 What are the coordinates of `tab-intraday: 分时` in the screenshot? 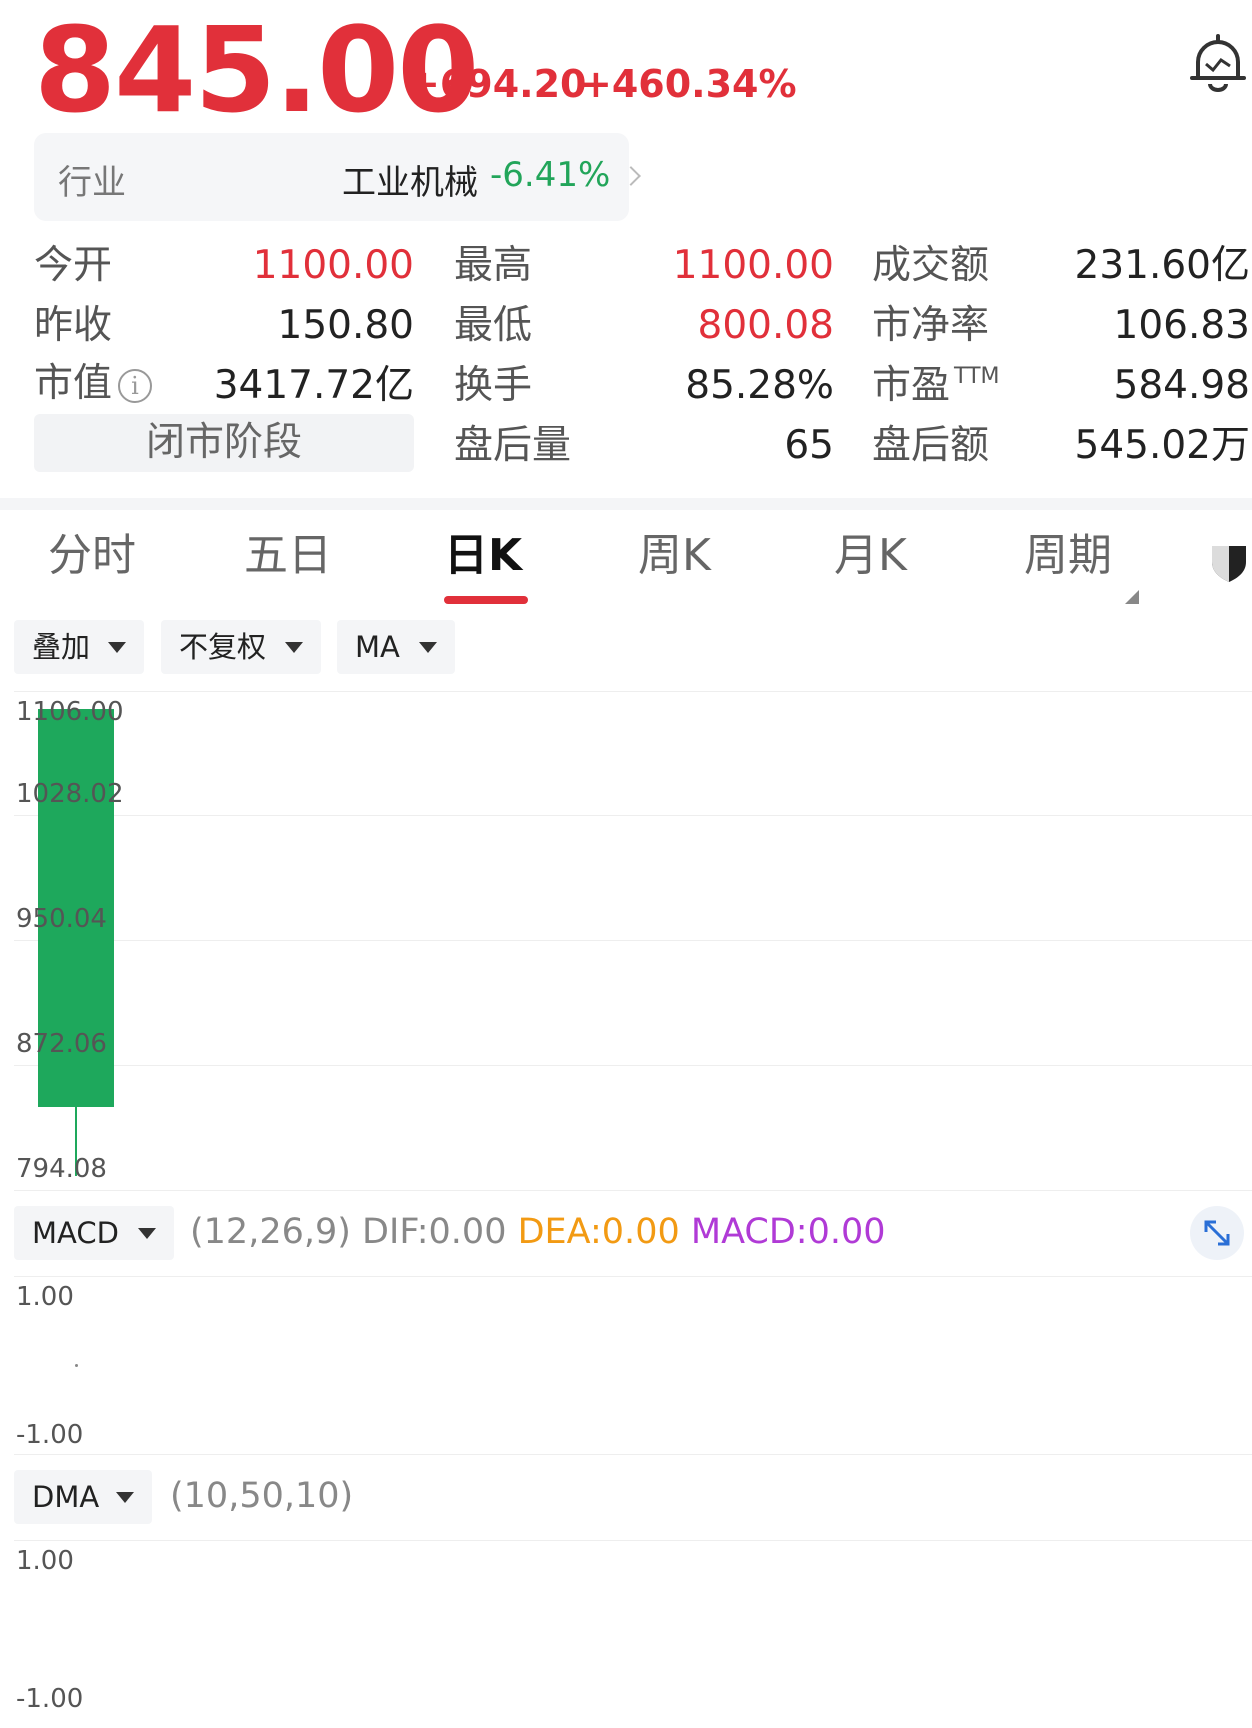 It's located at (92, 556).